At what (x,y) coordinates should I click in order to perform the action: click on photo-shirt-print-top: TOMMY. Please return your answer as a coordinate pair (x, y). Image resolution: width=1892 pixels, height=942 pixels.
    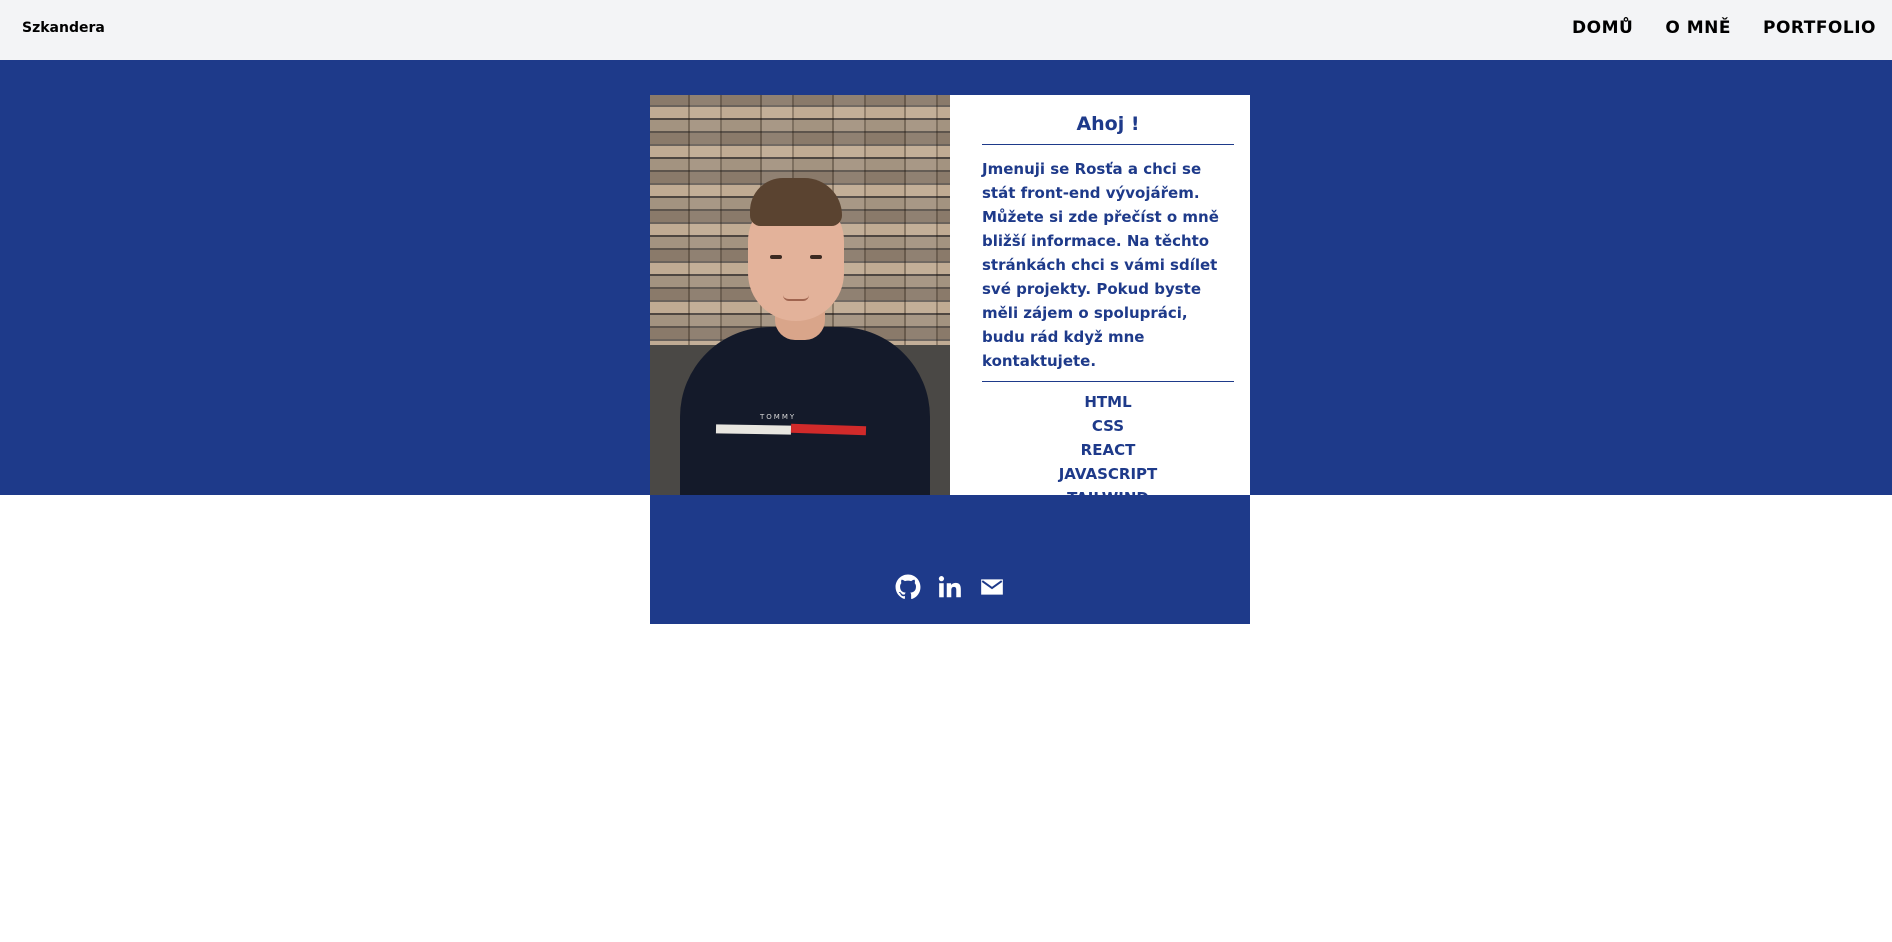
    Looking at the image, I should click on (778, 417).